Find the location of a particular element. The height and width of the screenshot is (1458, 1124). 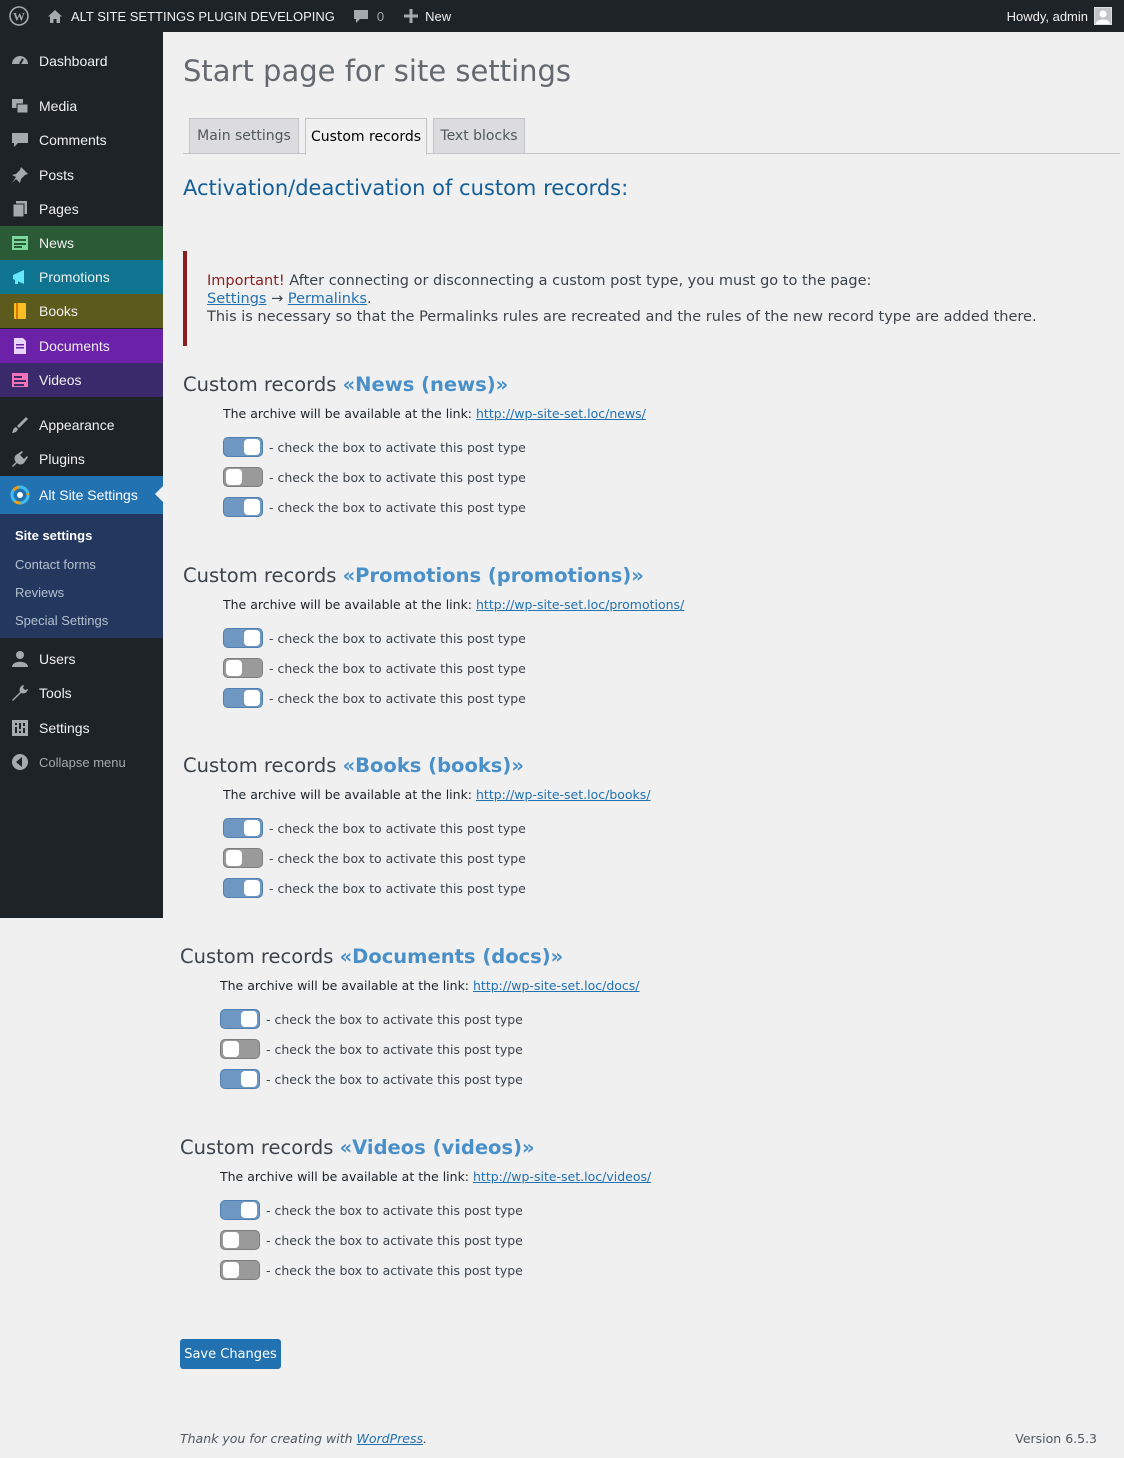

archive-link: http://wp-site-set.loc/news/ is located at coordinates (561, 413).